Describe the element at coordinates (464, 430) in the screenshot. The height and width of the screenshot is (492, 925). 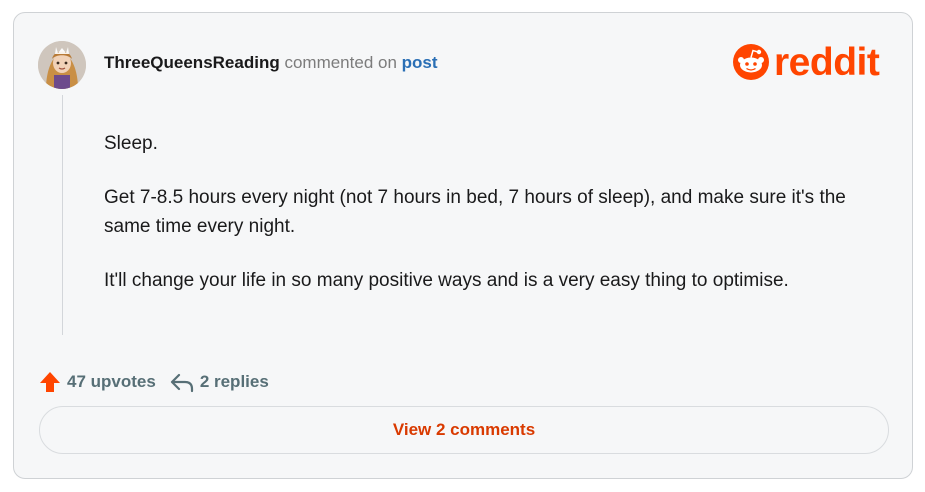
I see `view-comments-button: View 2 comments` at that location.